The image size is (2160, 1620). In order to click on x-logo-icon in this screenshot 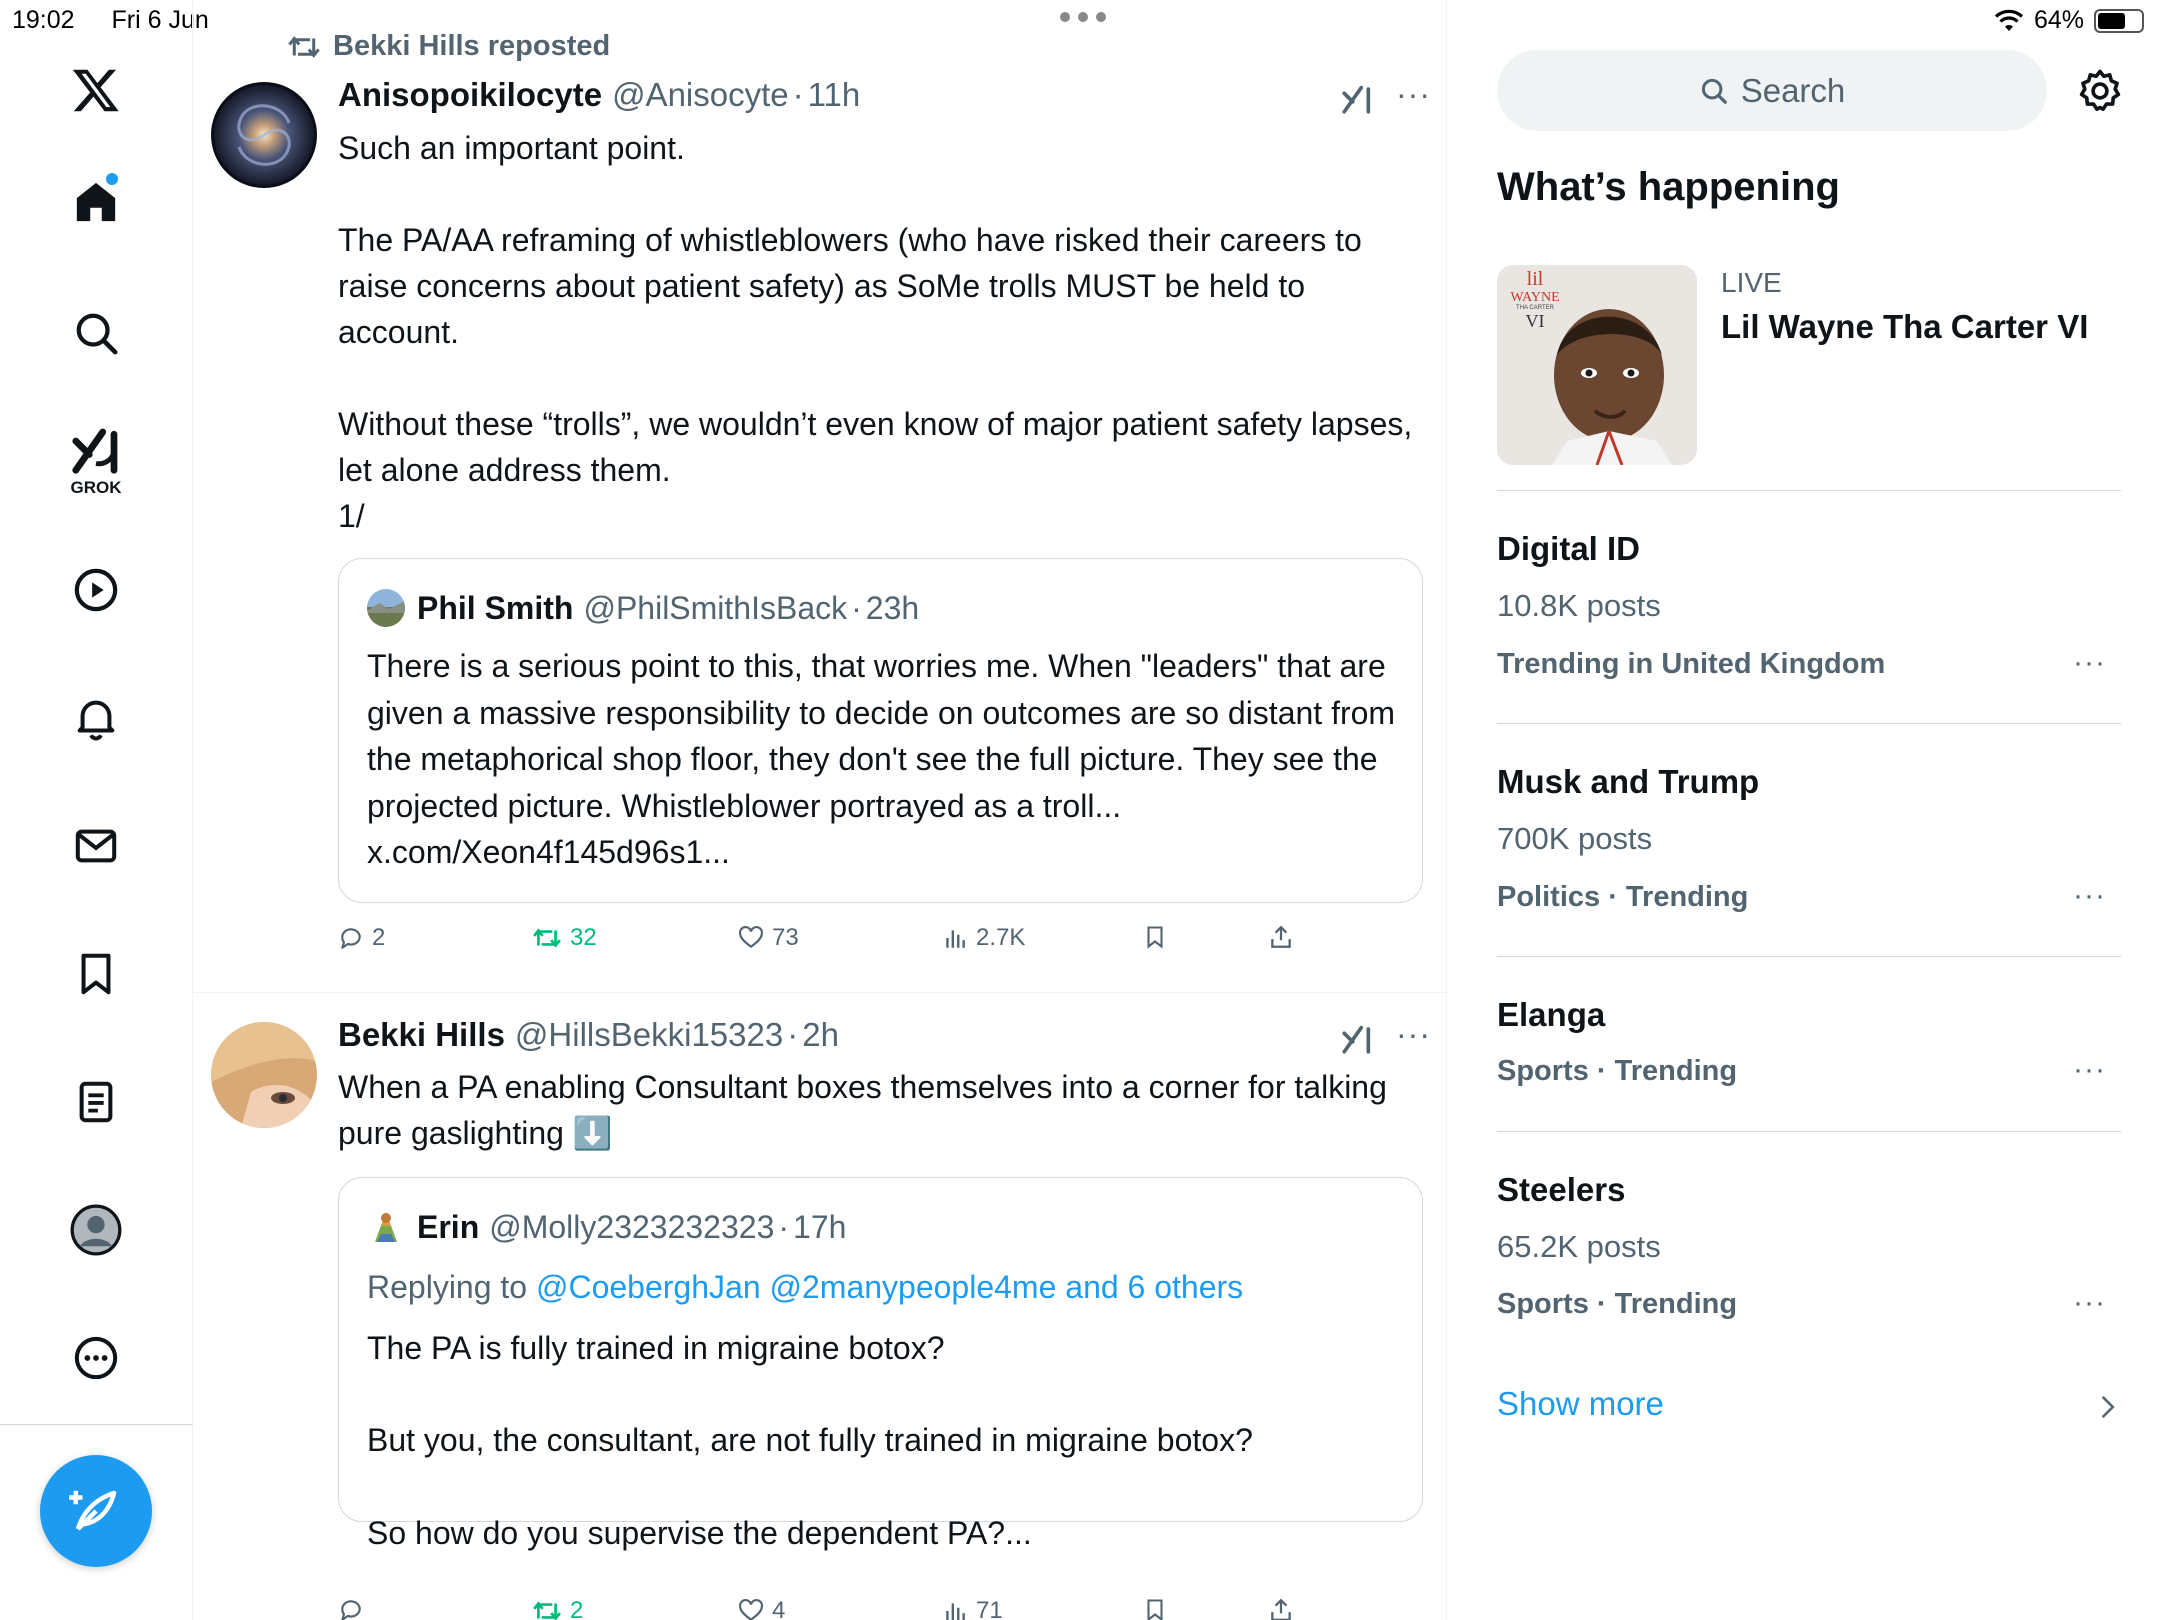, I will do `click(96, 90)`.